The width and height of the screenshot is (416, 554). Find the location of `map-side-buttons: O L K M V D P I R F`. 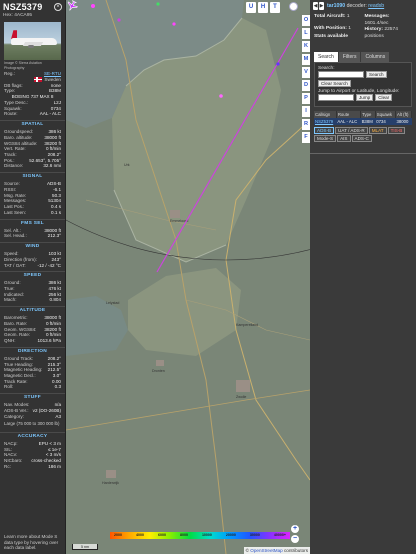

map-side-buttons: O L K M V D P I R F is located at coordinates (306, 79).